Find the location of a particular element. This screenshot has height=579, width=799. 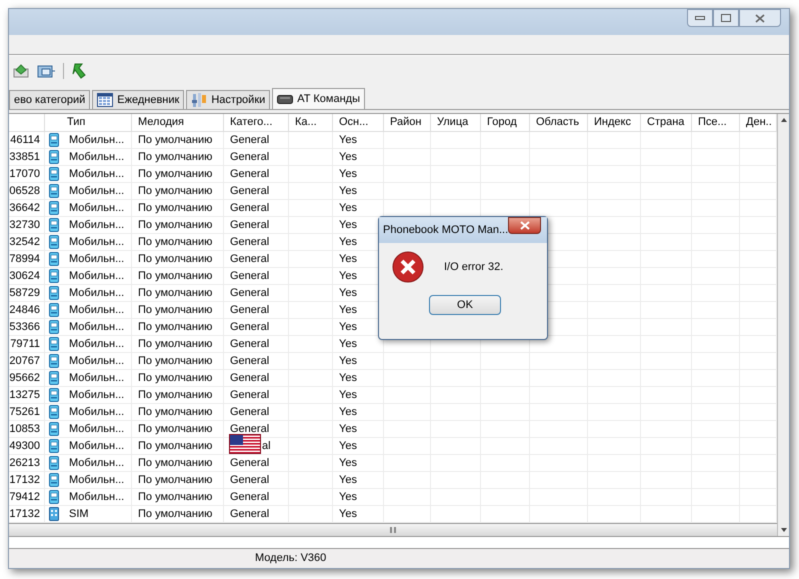

ok-button: OK is located at coordinates (465, 305).